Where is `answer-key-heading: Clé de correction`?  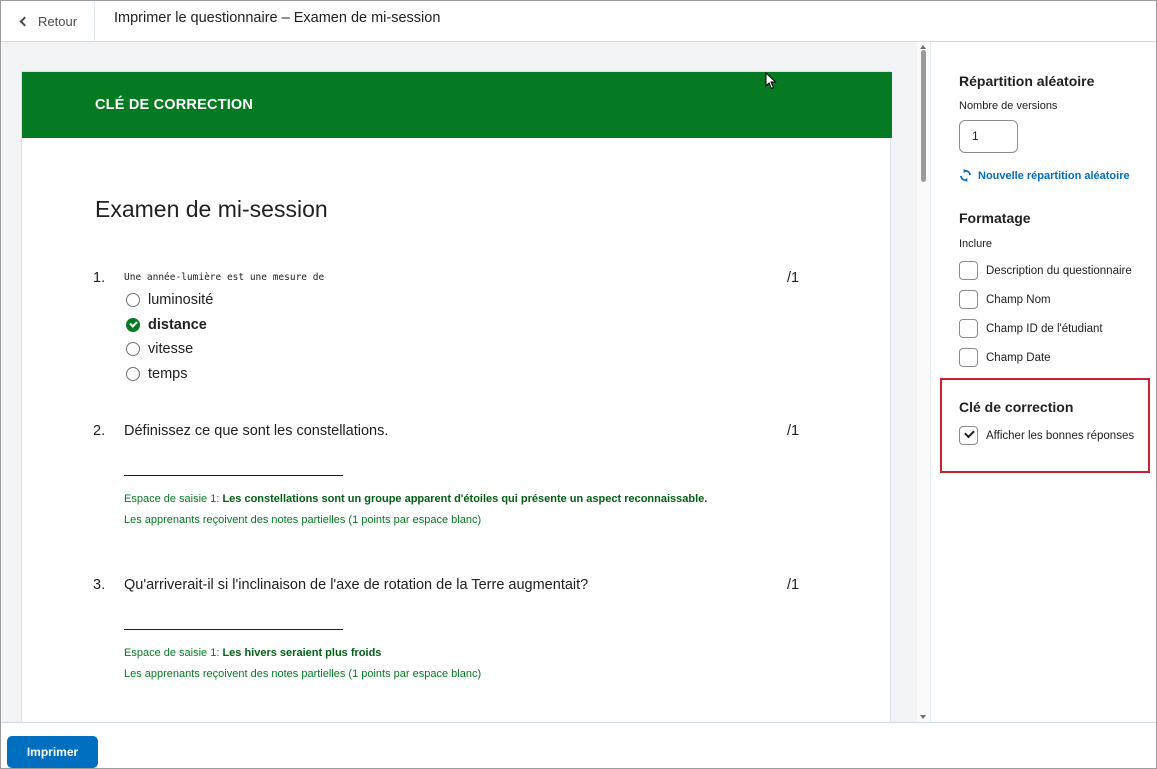 answer-key-heading: Clé de correction is located at coordinates (1016, 407).